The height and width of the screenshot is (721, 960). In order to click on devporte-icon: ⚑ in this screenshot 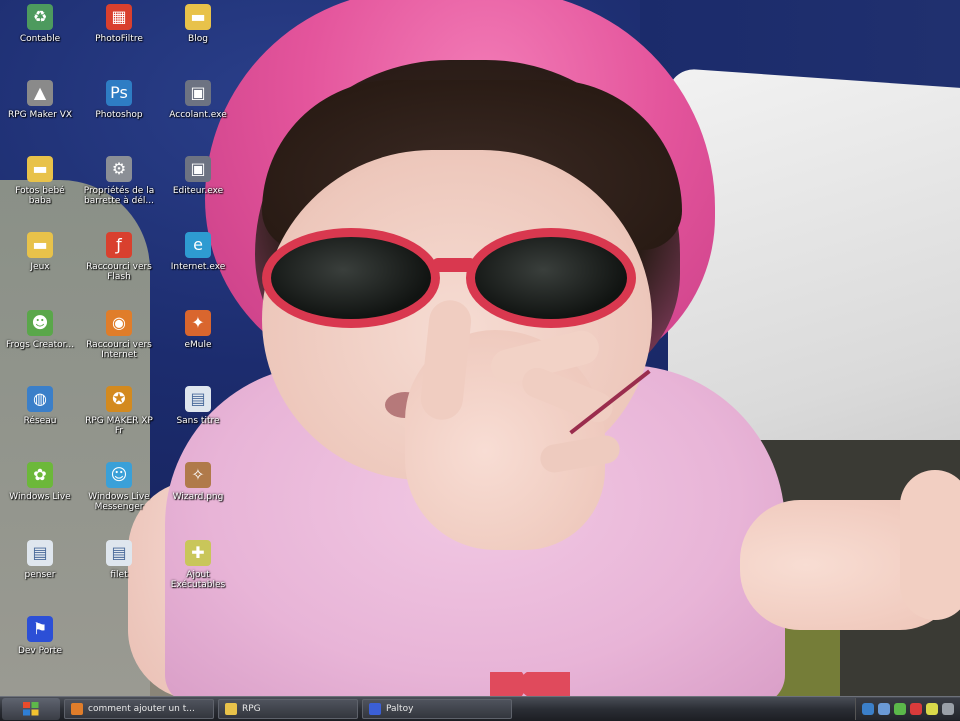, I will do `click(40, 629)`.